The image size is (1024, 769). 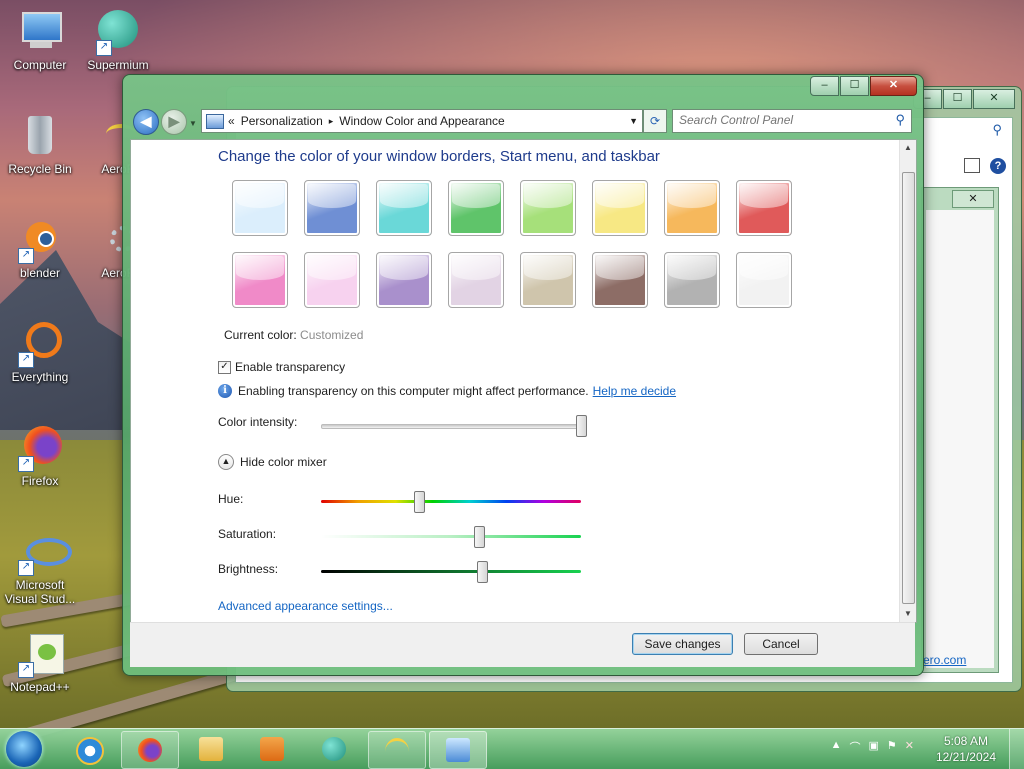 I want to click on help-icon: ?, so click(x=998, y=166).